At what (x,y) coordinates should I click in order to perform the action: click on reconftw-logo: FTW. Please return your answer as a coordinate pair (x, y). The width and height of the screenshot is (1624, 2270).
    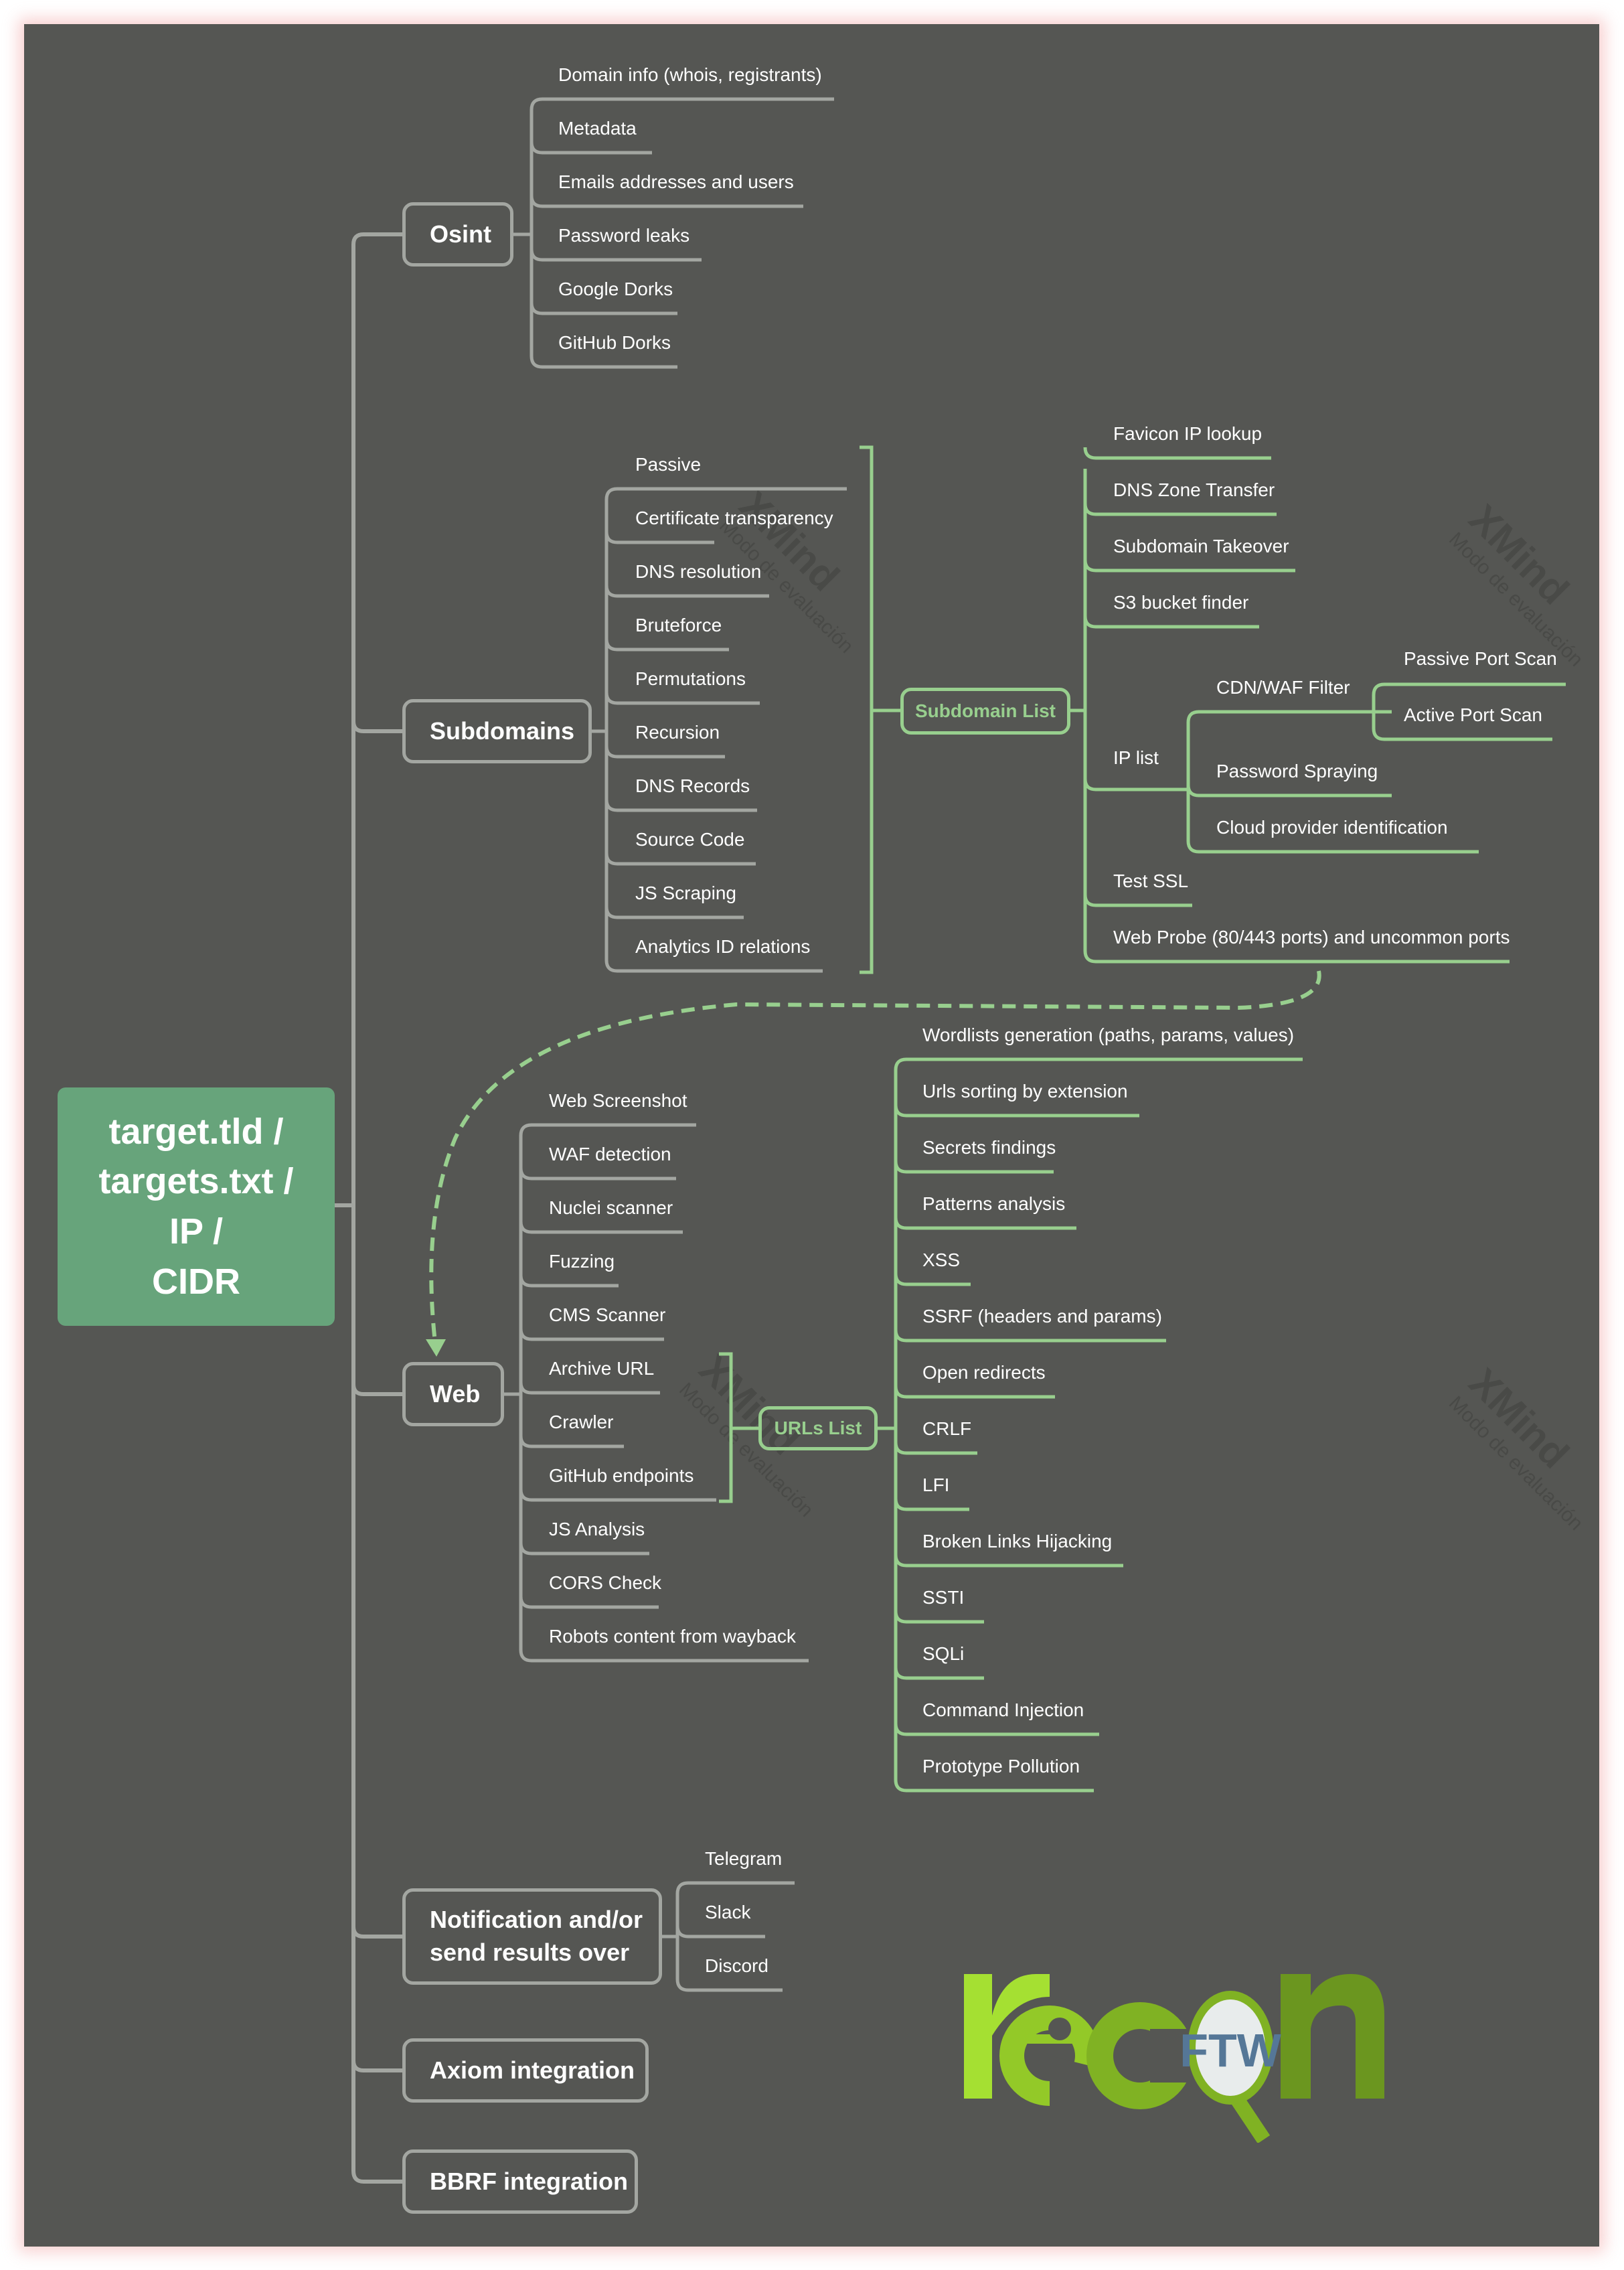
    Looking at the image, I should click on (1174, 2058).